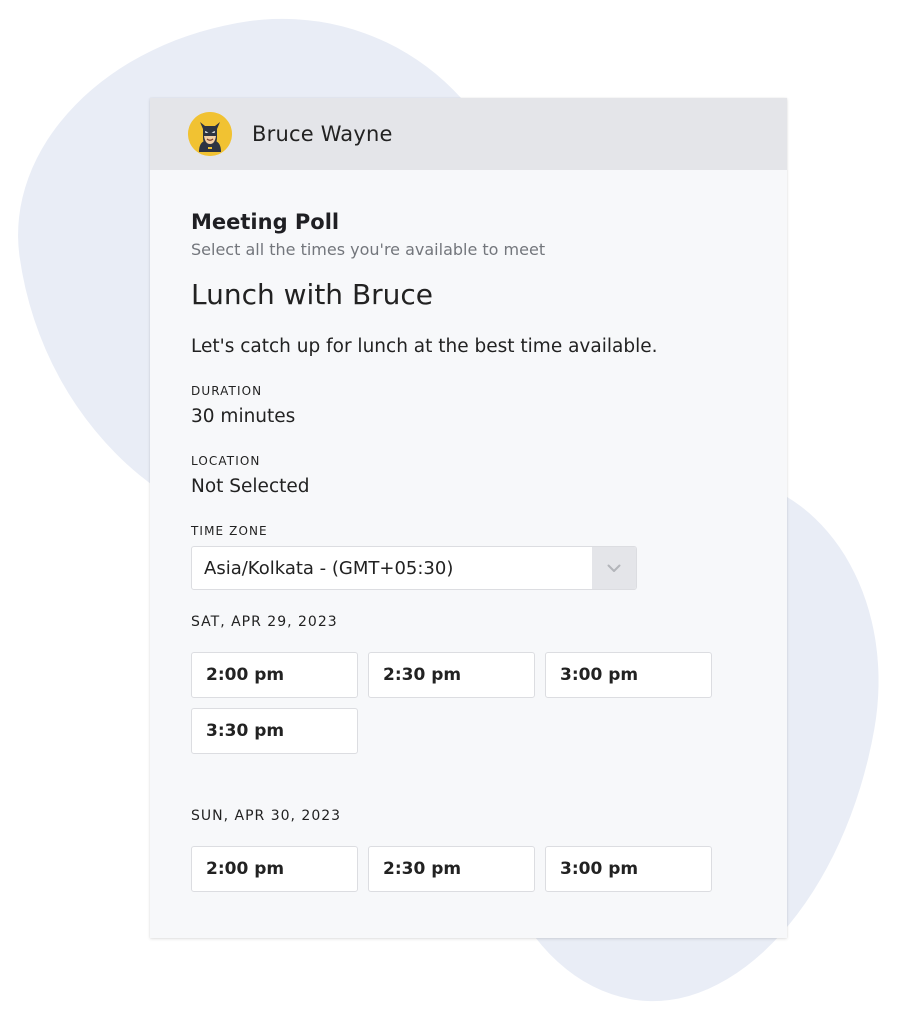  Describe the element at coordinates (329, 568) in the screenshot. I see `timezone-value: Asia/Kolkata - (GMT+05:30)` at that location.